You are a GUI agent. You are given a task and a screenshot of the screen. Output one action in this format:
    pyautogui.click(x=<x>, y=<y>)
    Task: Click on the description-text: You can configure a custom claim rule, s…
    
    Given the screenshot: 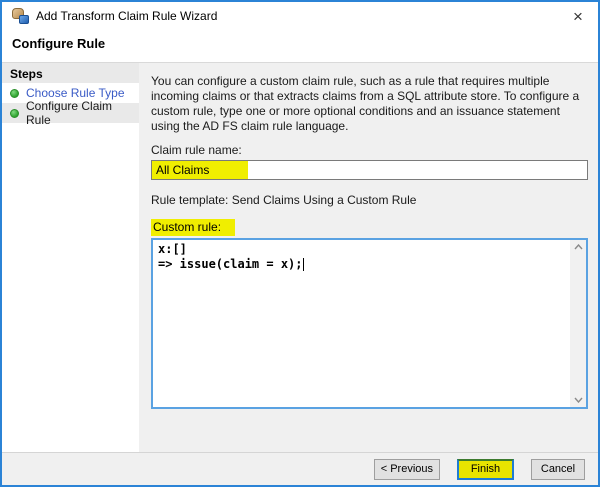 What is the action you would take?
    pyautogui.click(x=365, y=103)
    